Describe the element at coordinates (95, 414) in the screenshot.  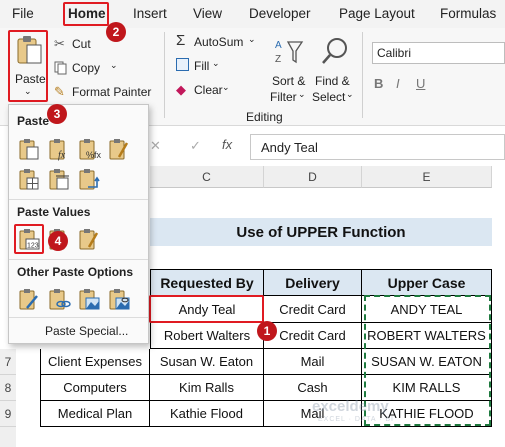
I see `cell-category: Medical Plan` at that location.